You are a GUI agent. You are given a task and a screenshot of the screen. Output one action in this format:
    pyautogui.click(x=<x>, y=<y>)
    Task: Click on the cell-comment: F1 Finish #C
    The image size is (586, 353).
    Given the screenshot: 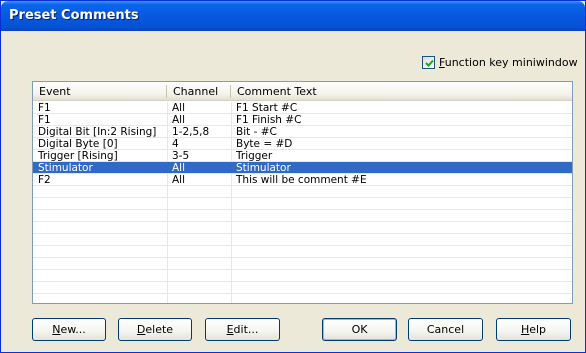 What is the action you would take?
    pyautogui.click(x=269, y=120)
    